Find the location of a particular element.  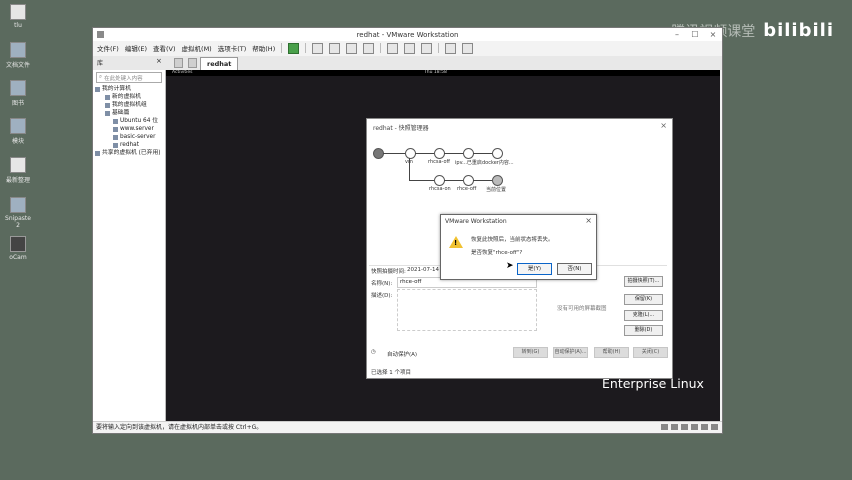

tree-item-new-vm: 新的虚拟机 is located at coordinates (129, 97).